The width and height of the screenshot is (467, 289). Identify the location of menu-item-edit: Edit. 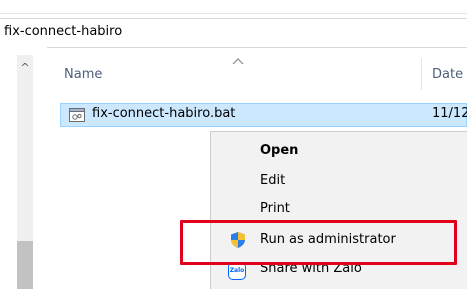
(272, 180).